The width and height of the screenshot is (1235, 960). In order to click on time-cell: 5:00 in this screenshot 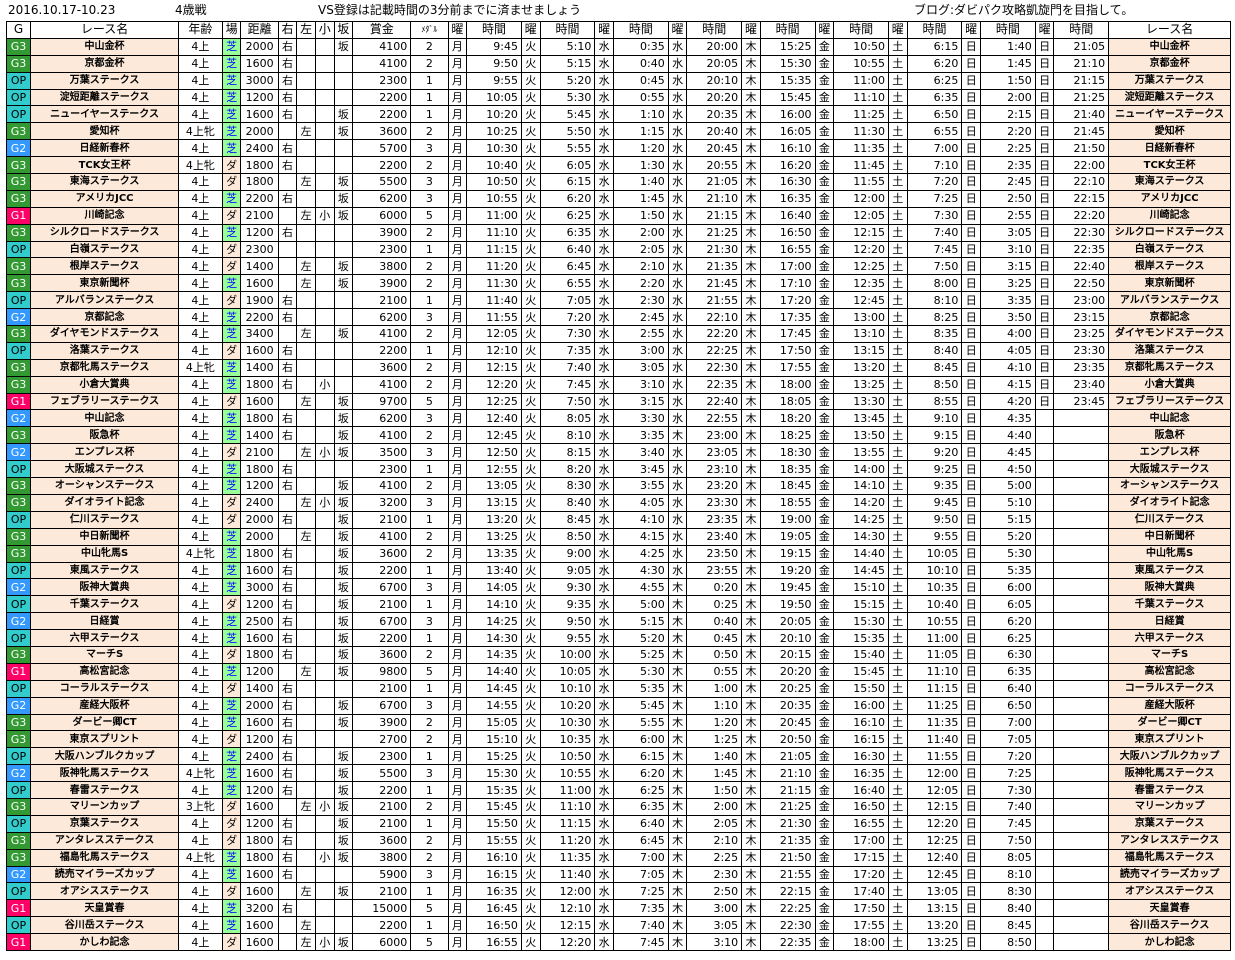, I will do `click(640, 604)`.